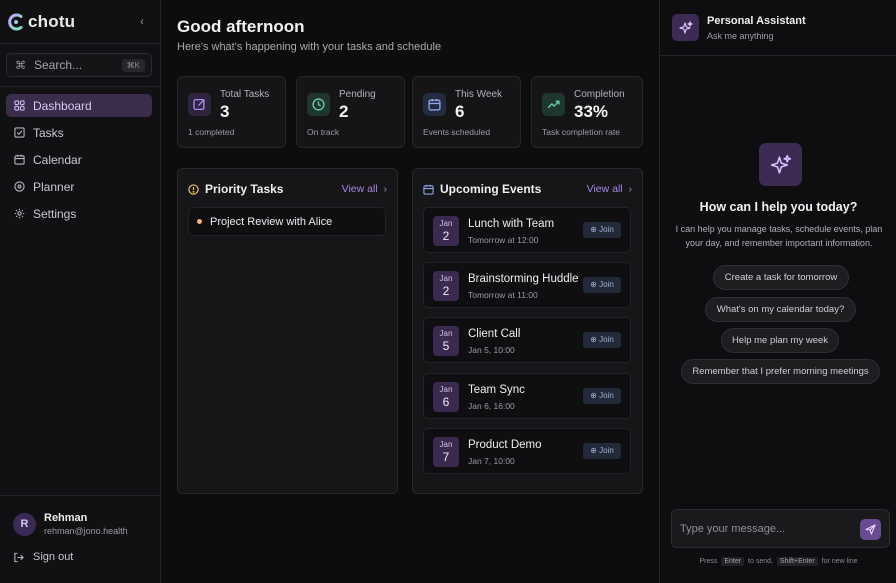 The height and width of the screenshot is (583, 896). What do you see at coordinates (503, 295) in the screenshot?
I see `event-time: Tomorrow at 11:00` at bounding box center [503, 295].